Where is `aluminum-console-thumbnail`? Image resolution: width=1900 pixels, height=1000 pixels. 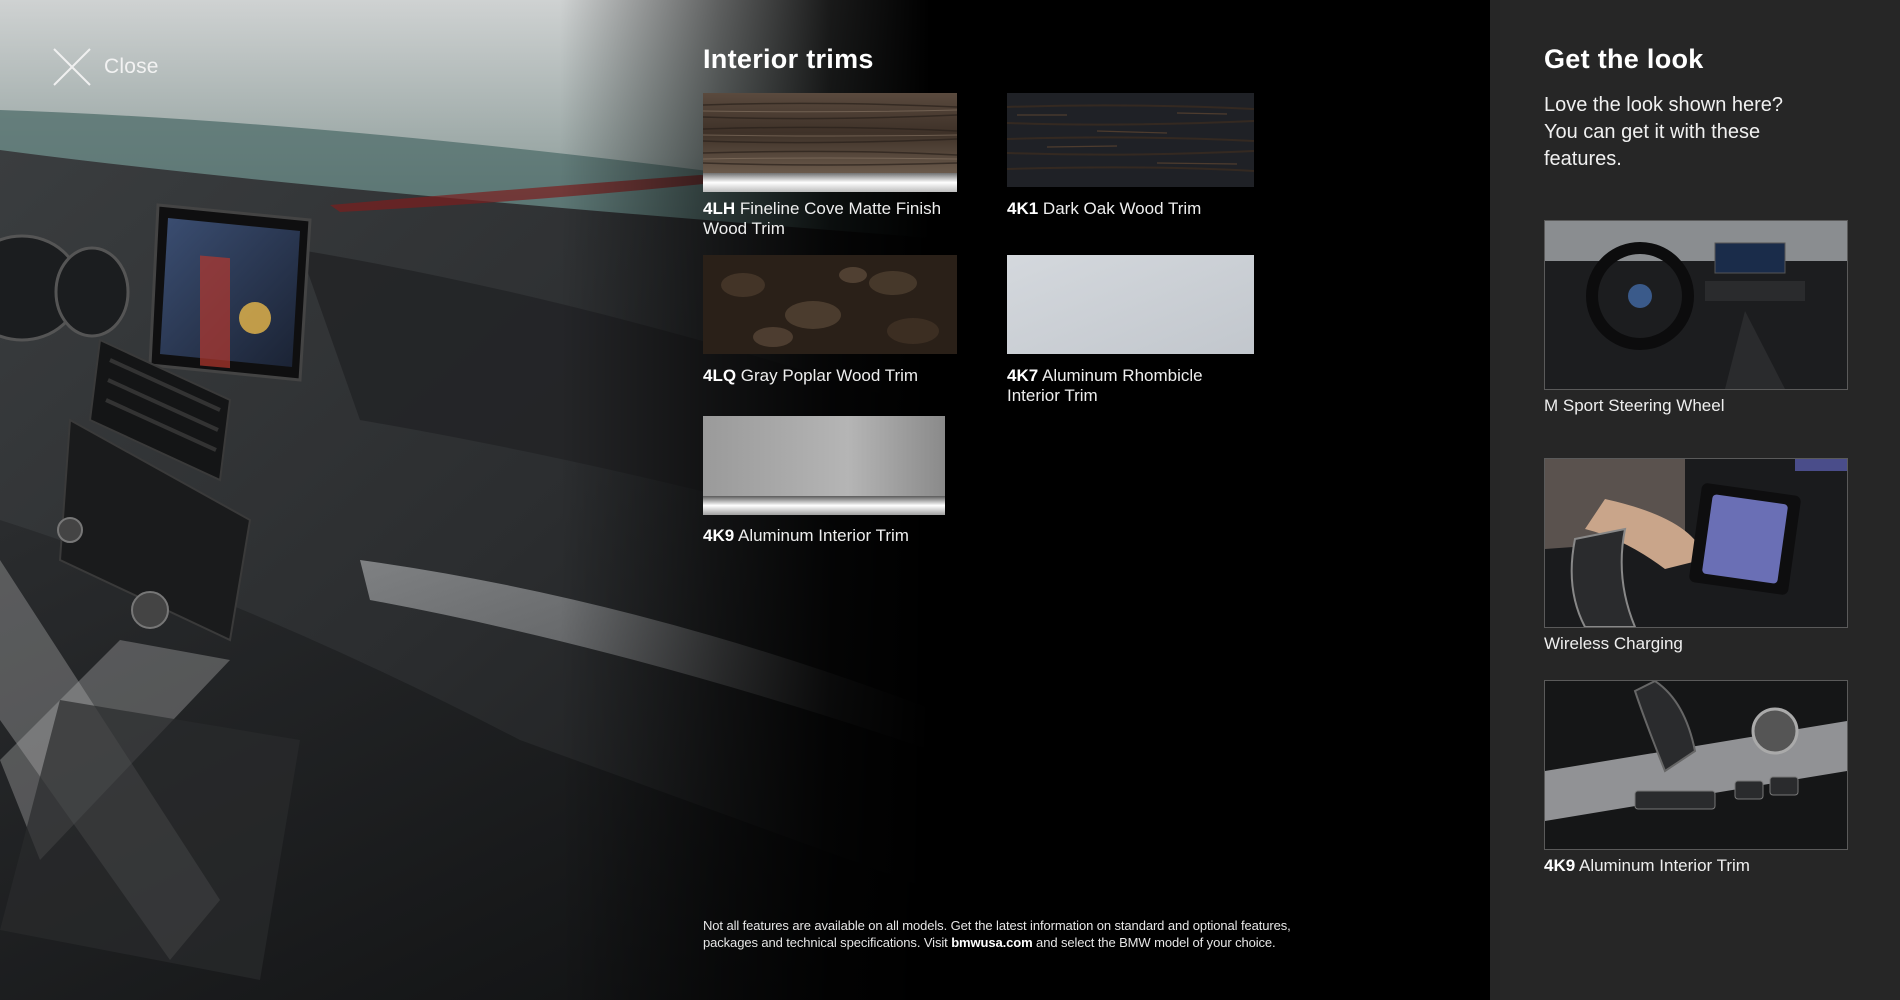 aluminum-console-thumbnail is located at coordinates (1696, 765).